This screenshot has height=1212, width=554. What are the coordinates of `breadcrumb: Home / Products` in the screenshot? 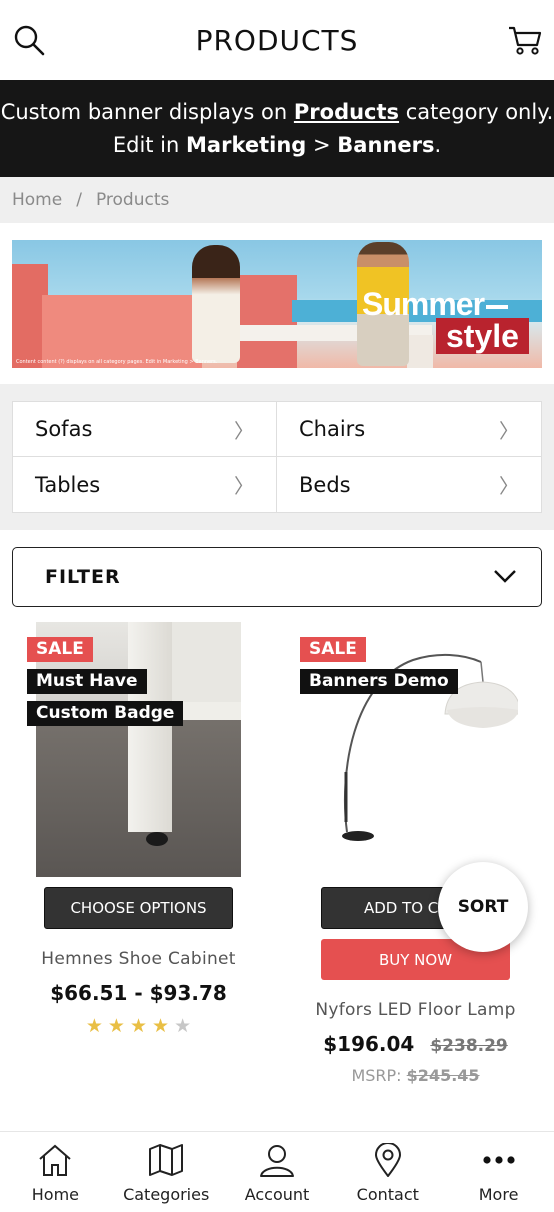 It's located at (277, 200).